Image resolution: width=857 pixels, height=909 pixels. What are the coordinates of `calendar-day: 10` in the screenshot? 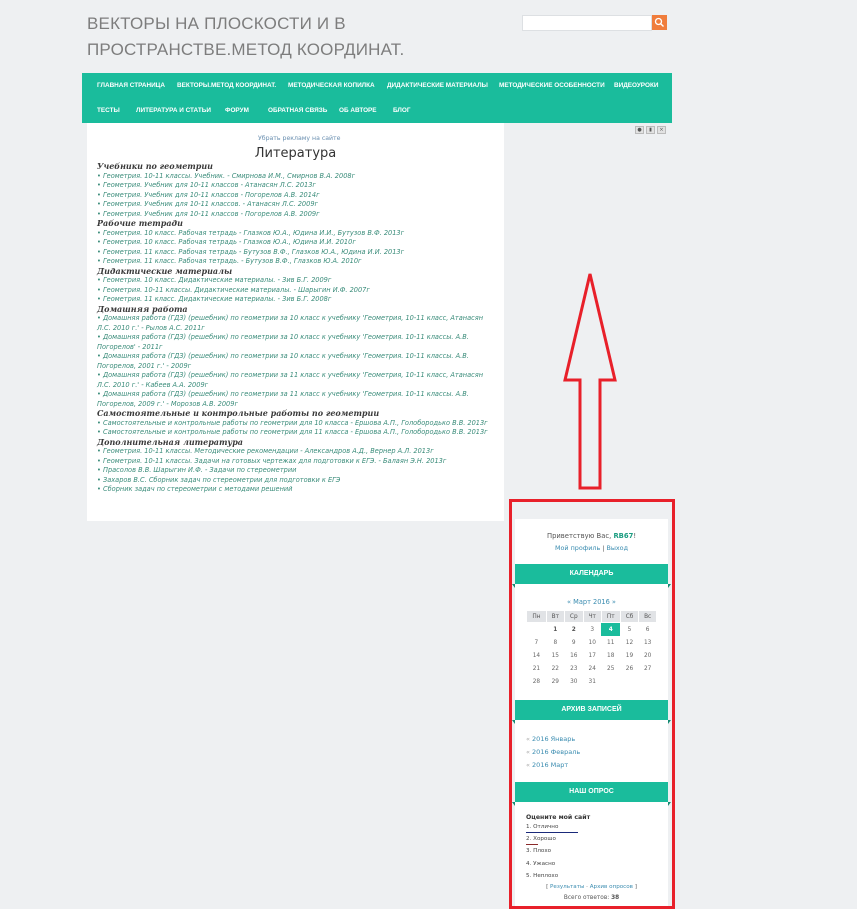 It's located at (592, 642).